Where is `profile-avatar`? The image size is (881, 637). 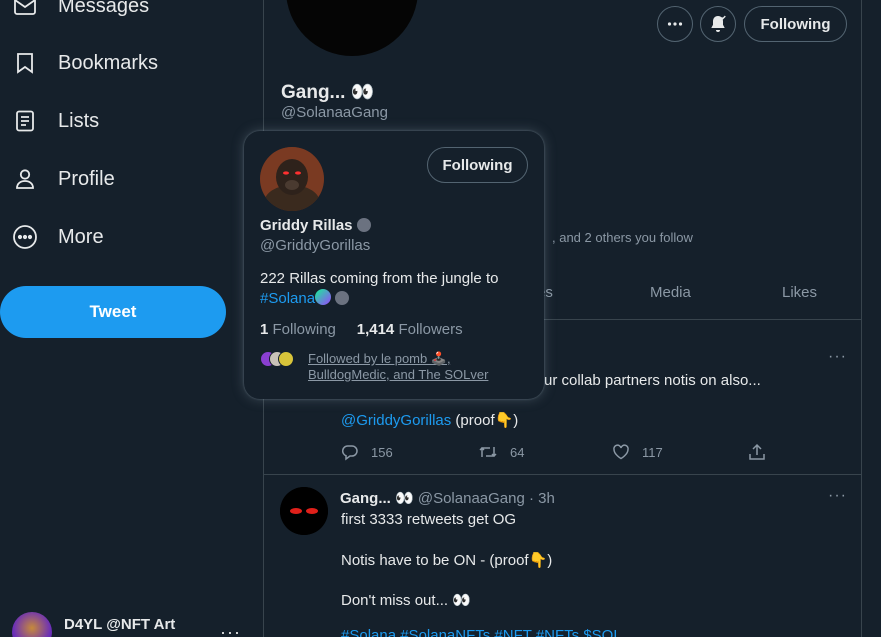
profile-avatar is located at coordinates (352, 28).